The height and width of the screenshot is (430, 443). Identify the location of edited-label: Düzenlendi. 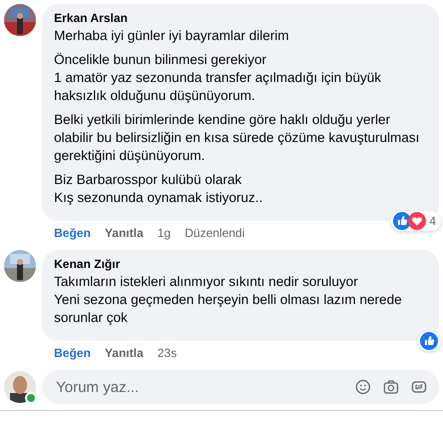
(214, 234).